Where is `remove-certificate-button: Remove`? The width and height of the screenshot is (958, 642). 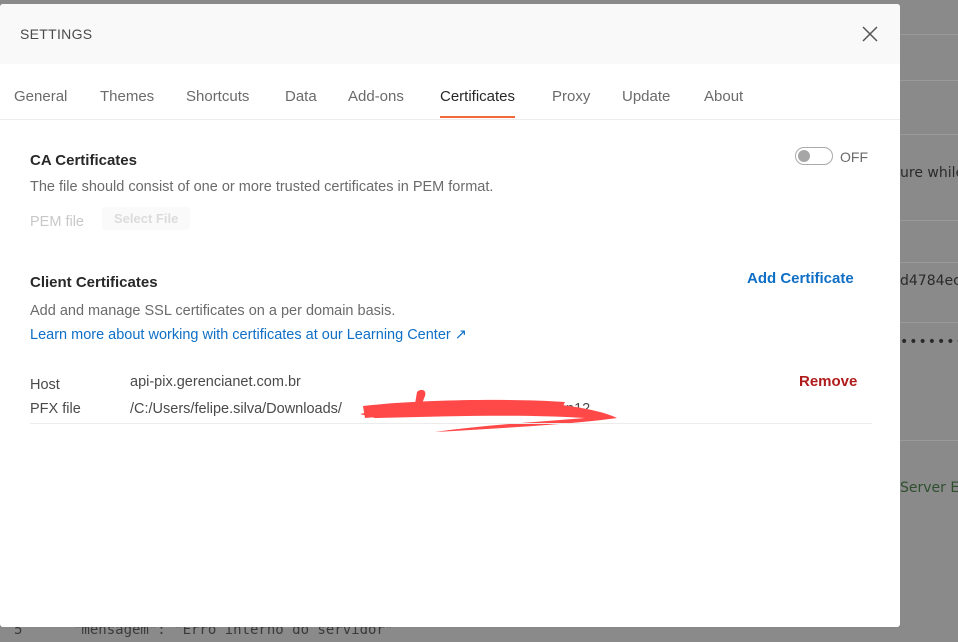 remove-certificate-button: Remove is located at coordinates (828, 381).